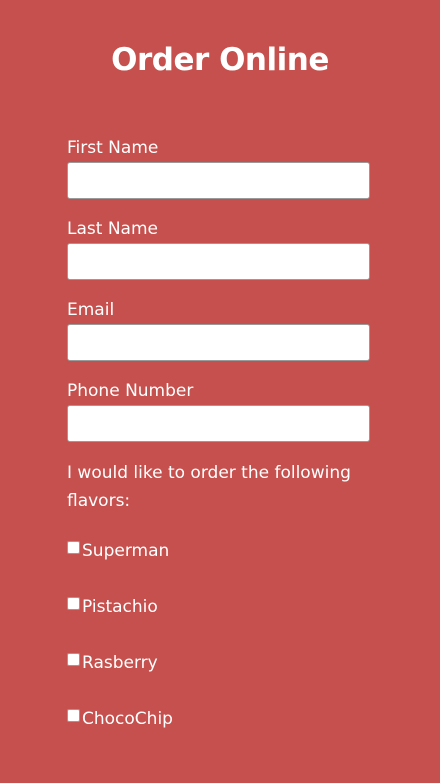  Describe the element at coordinates (126, 551) in the screenshot. I see `flavor-label-superman: Superman` at that location.